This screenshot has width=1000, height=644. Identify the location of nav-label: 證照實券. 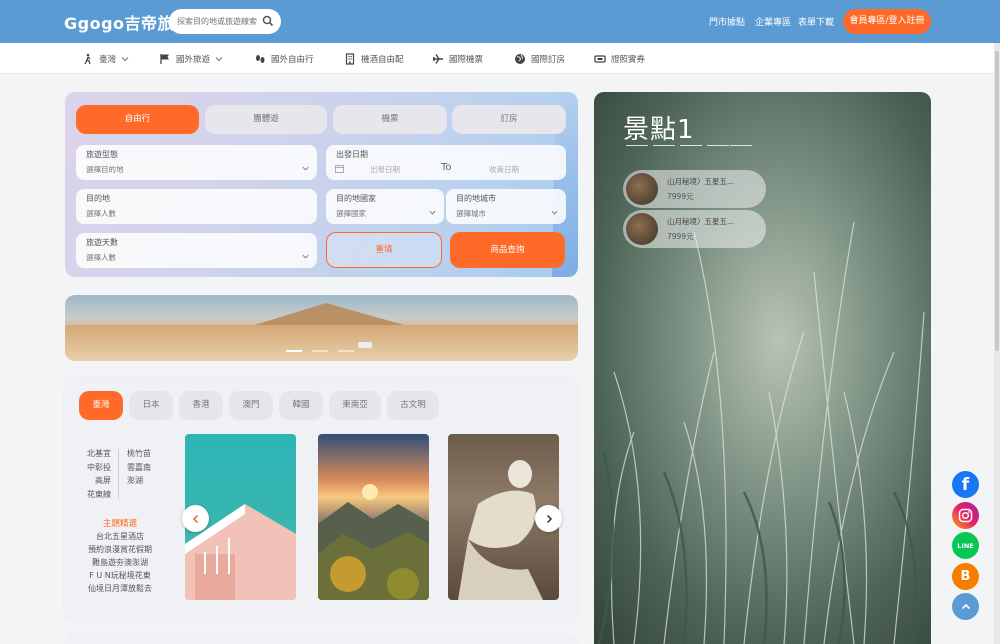
(628, 59).